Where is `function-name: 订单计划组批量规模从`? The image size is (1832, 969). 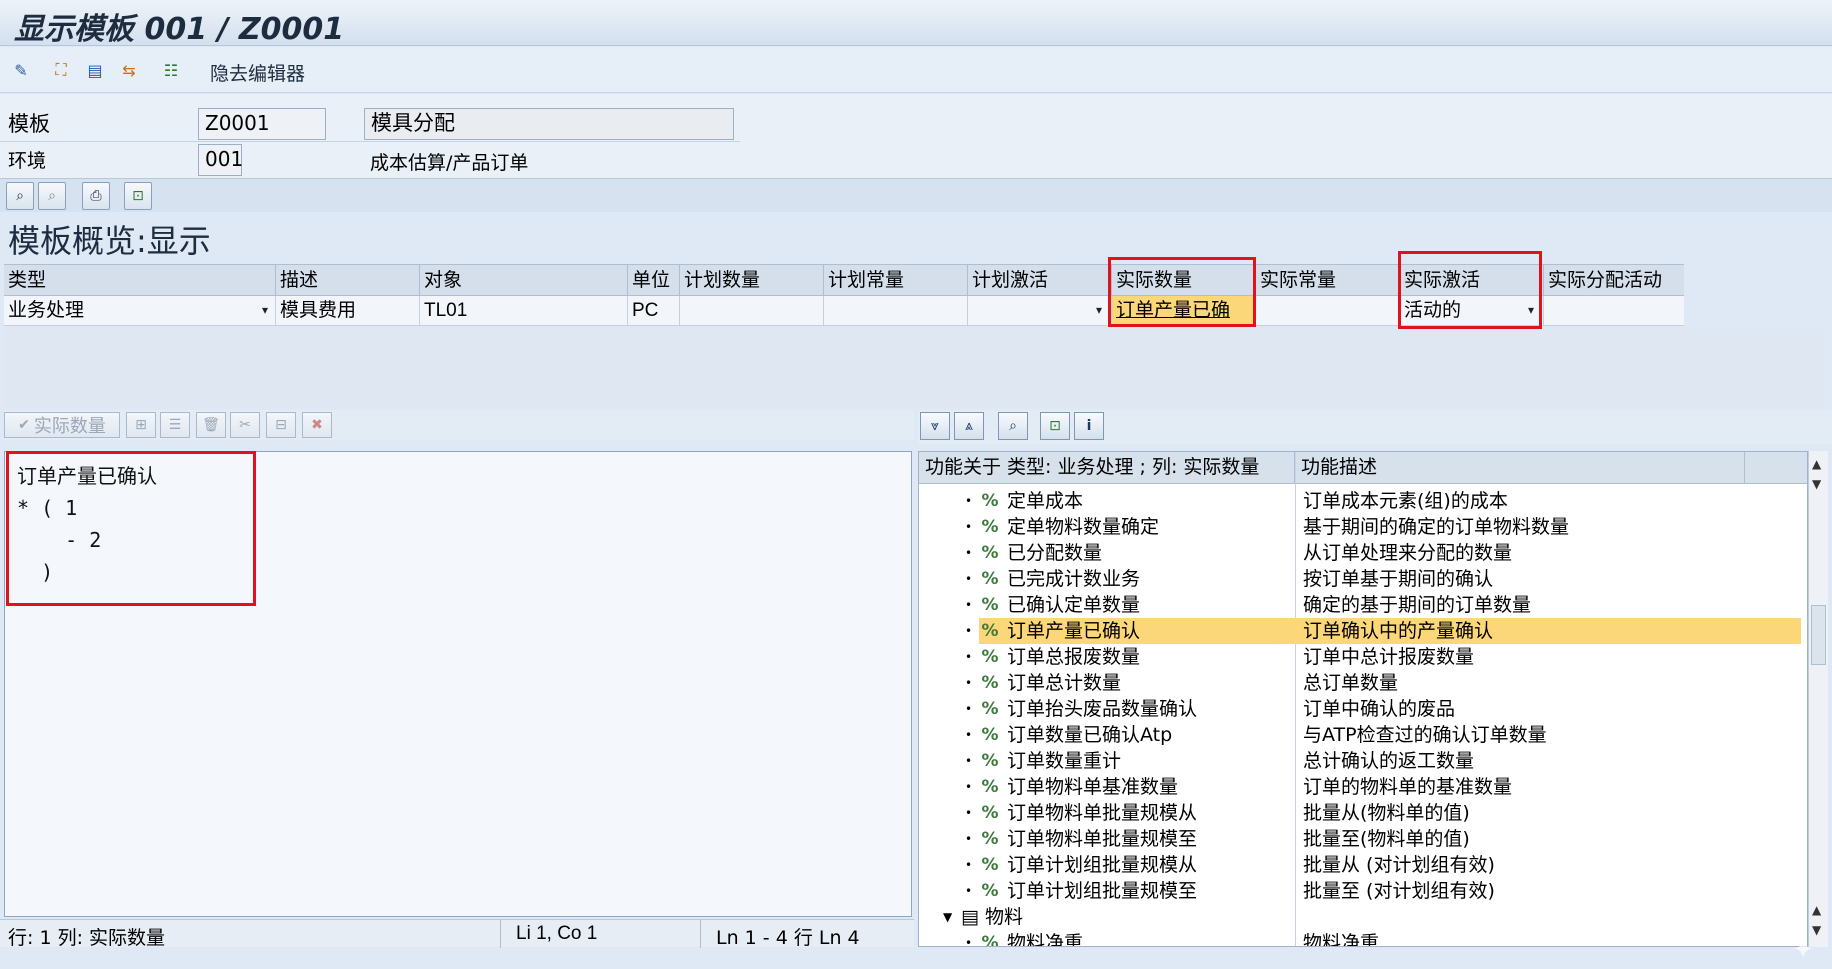 function-name: 订单计划组批量规模从 is located at coordinates (1102, 865).